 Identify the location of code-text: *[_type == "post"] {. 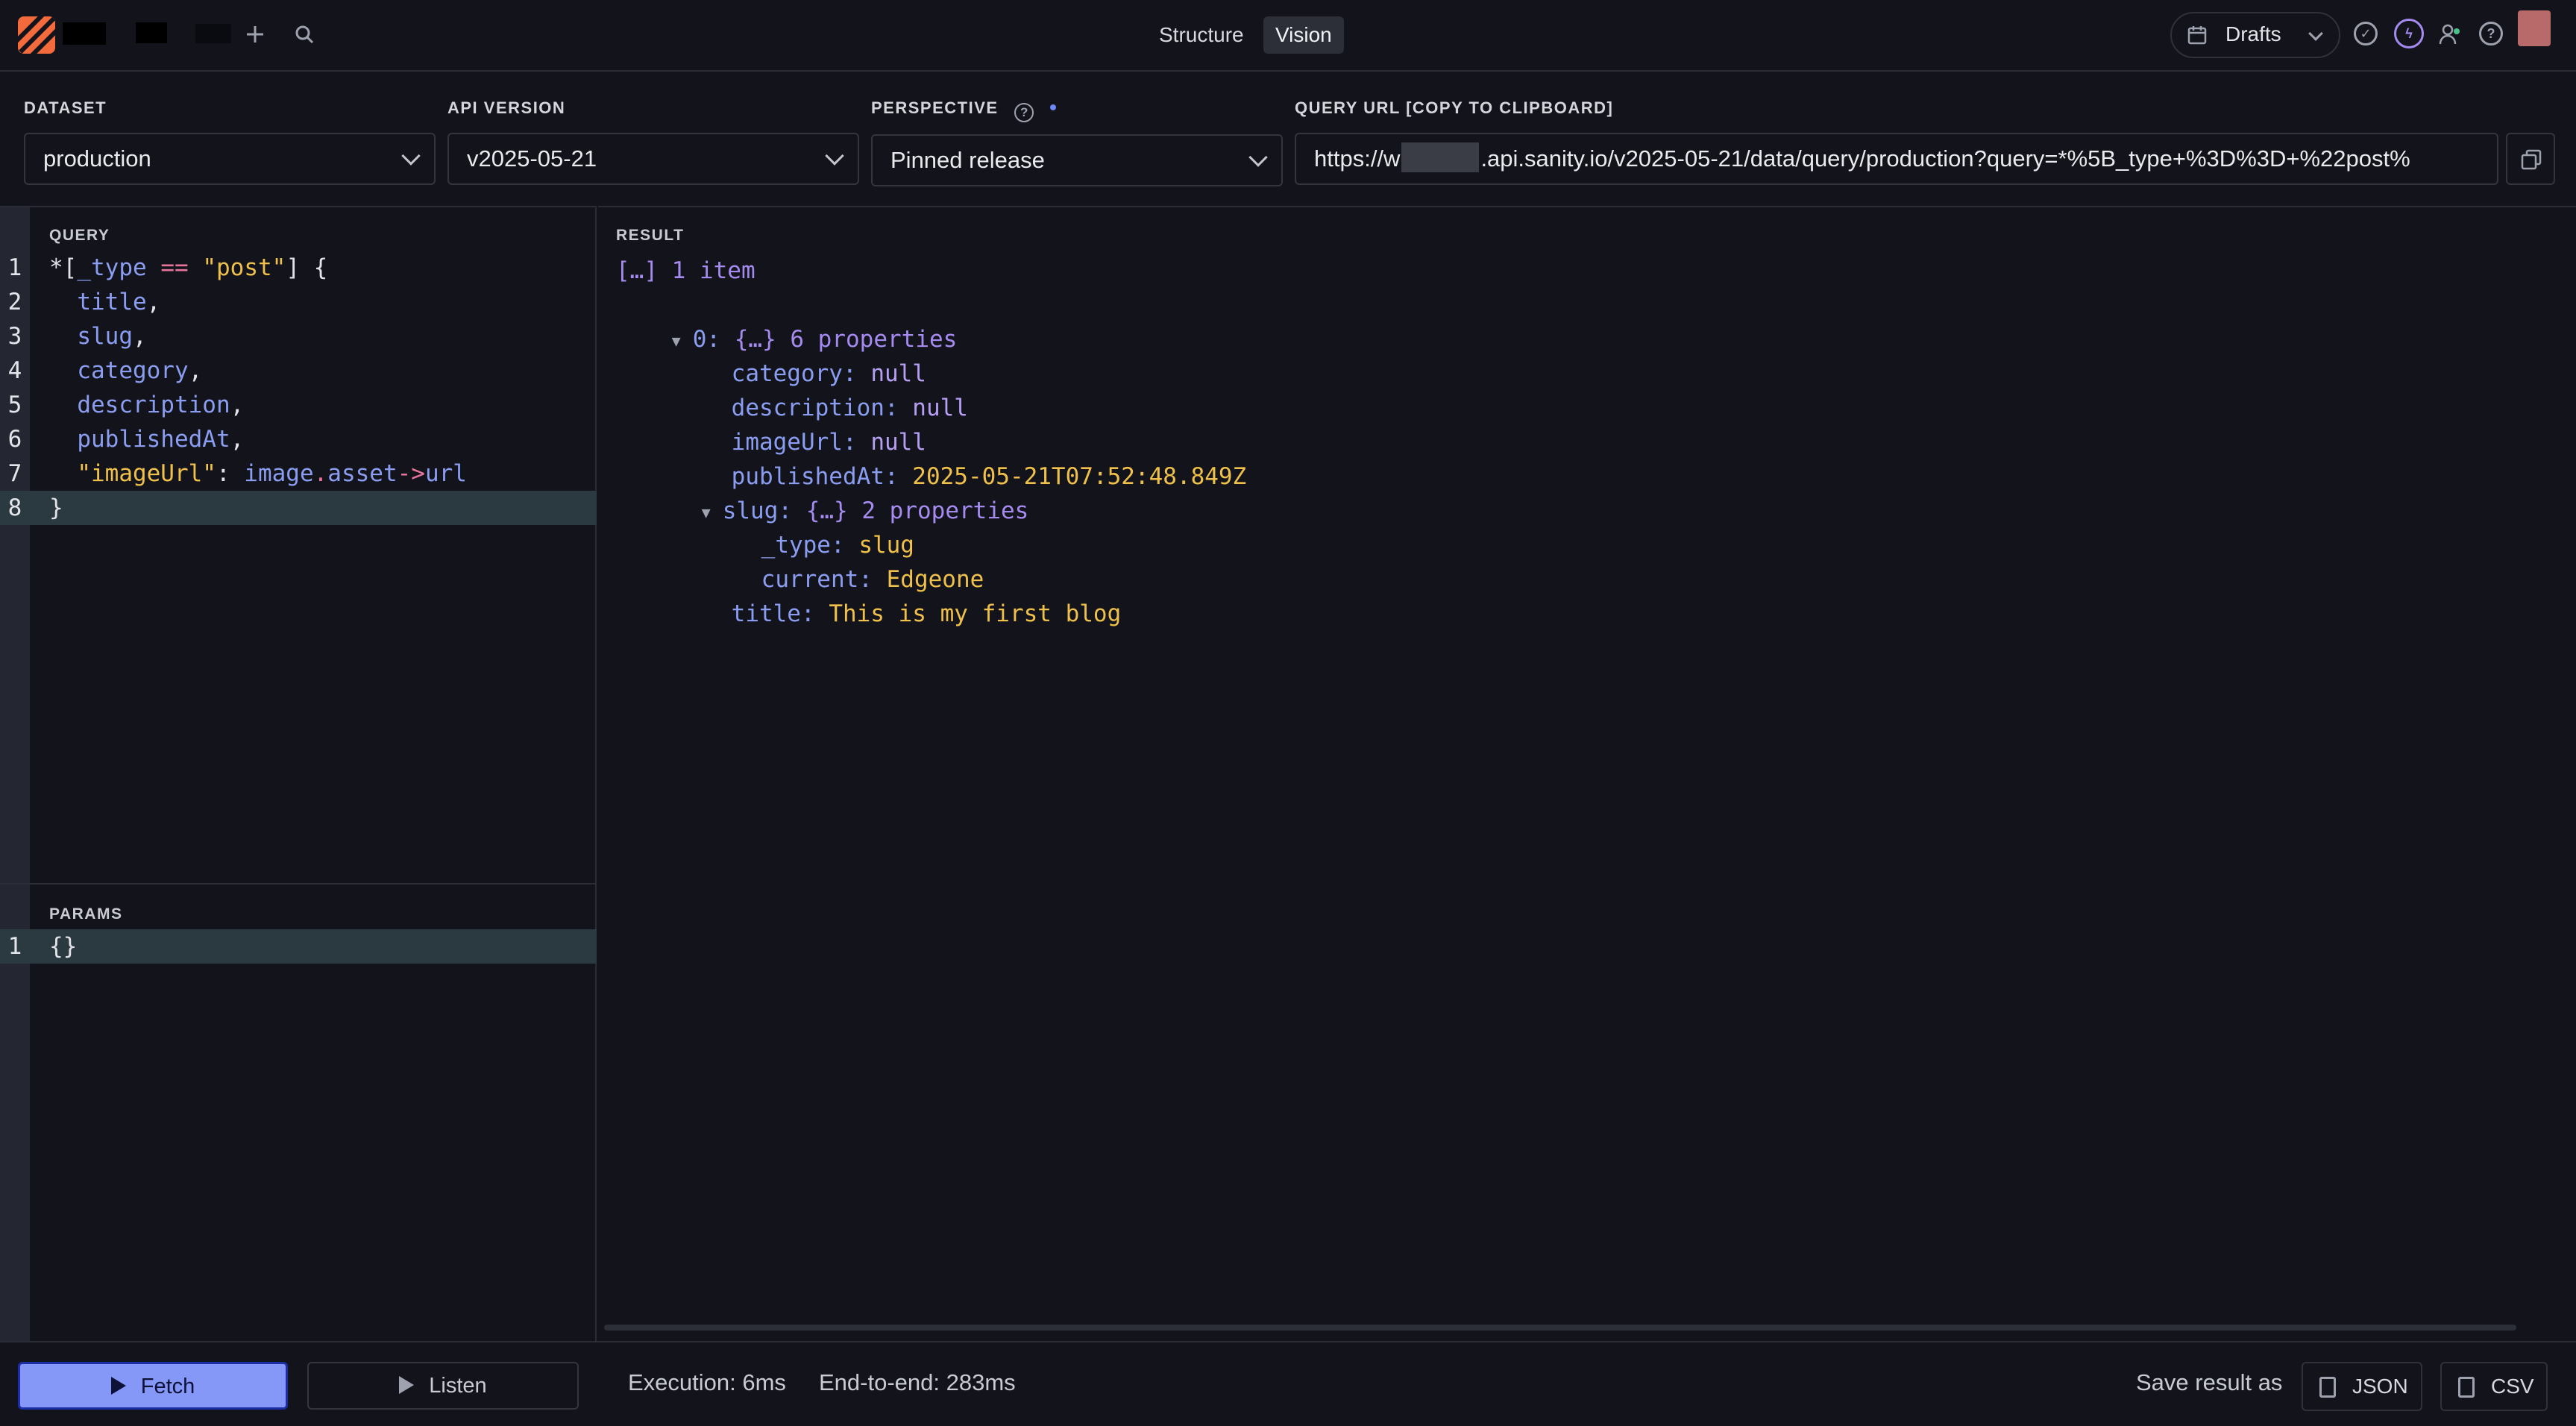
(188, 268).